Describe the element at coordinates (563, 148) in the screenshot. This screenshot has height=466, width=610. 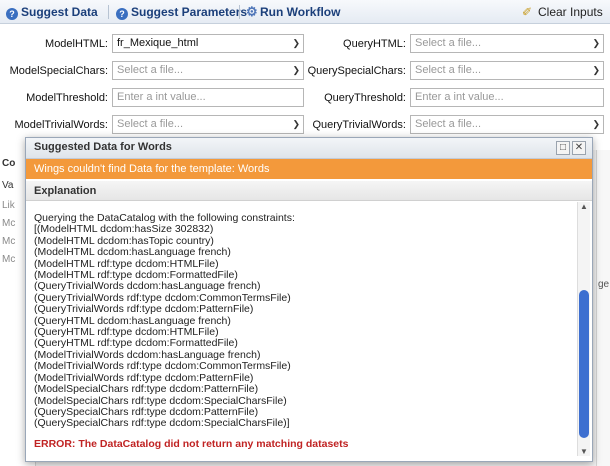
I see `maximize-icon: □` at that location.